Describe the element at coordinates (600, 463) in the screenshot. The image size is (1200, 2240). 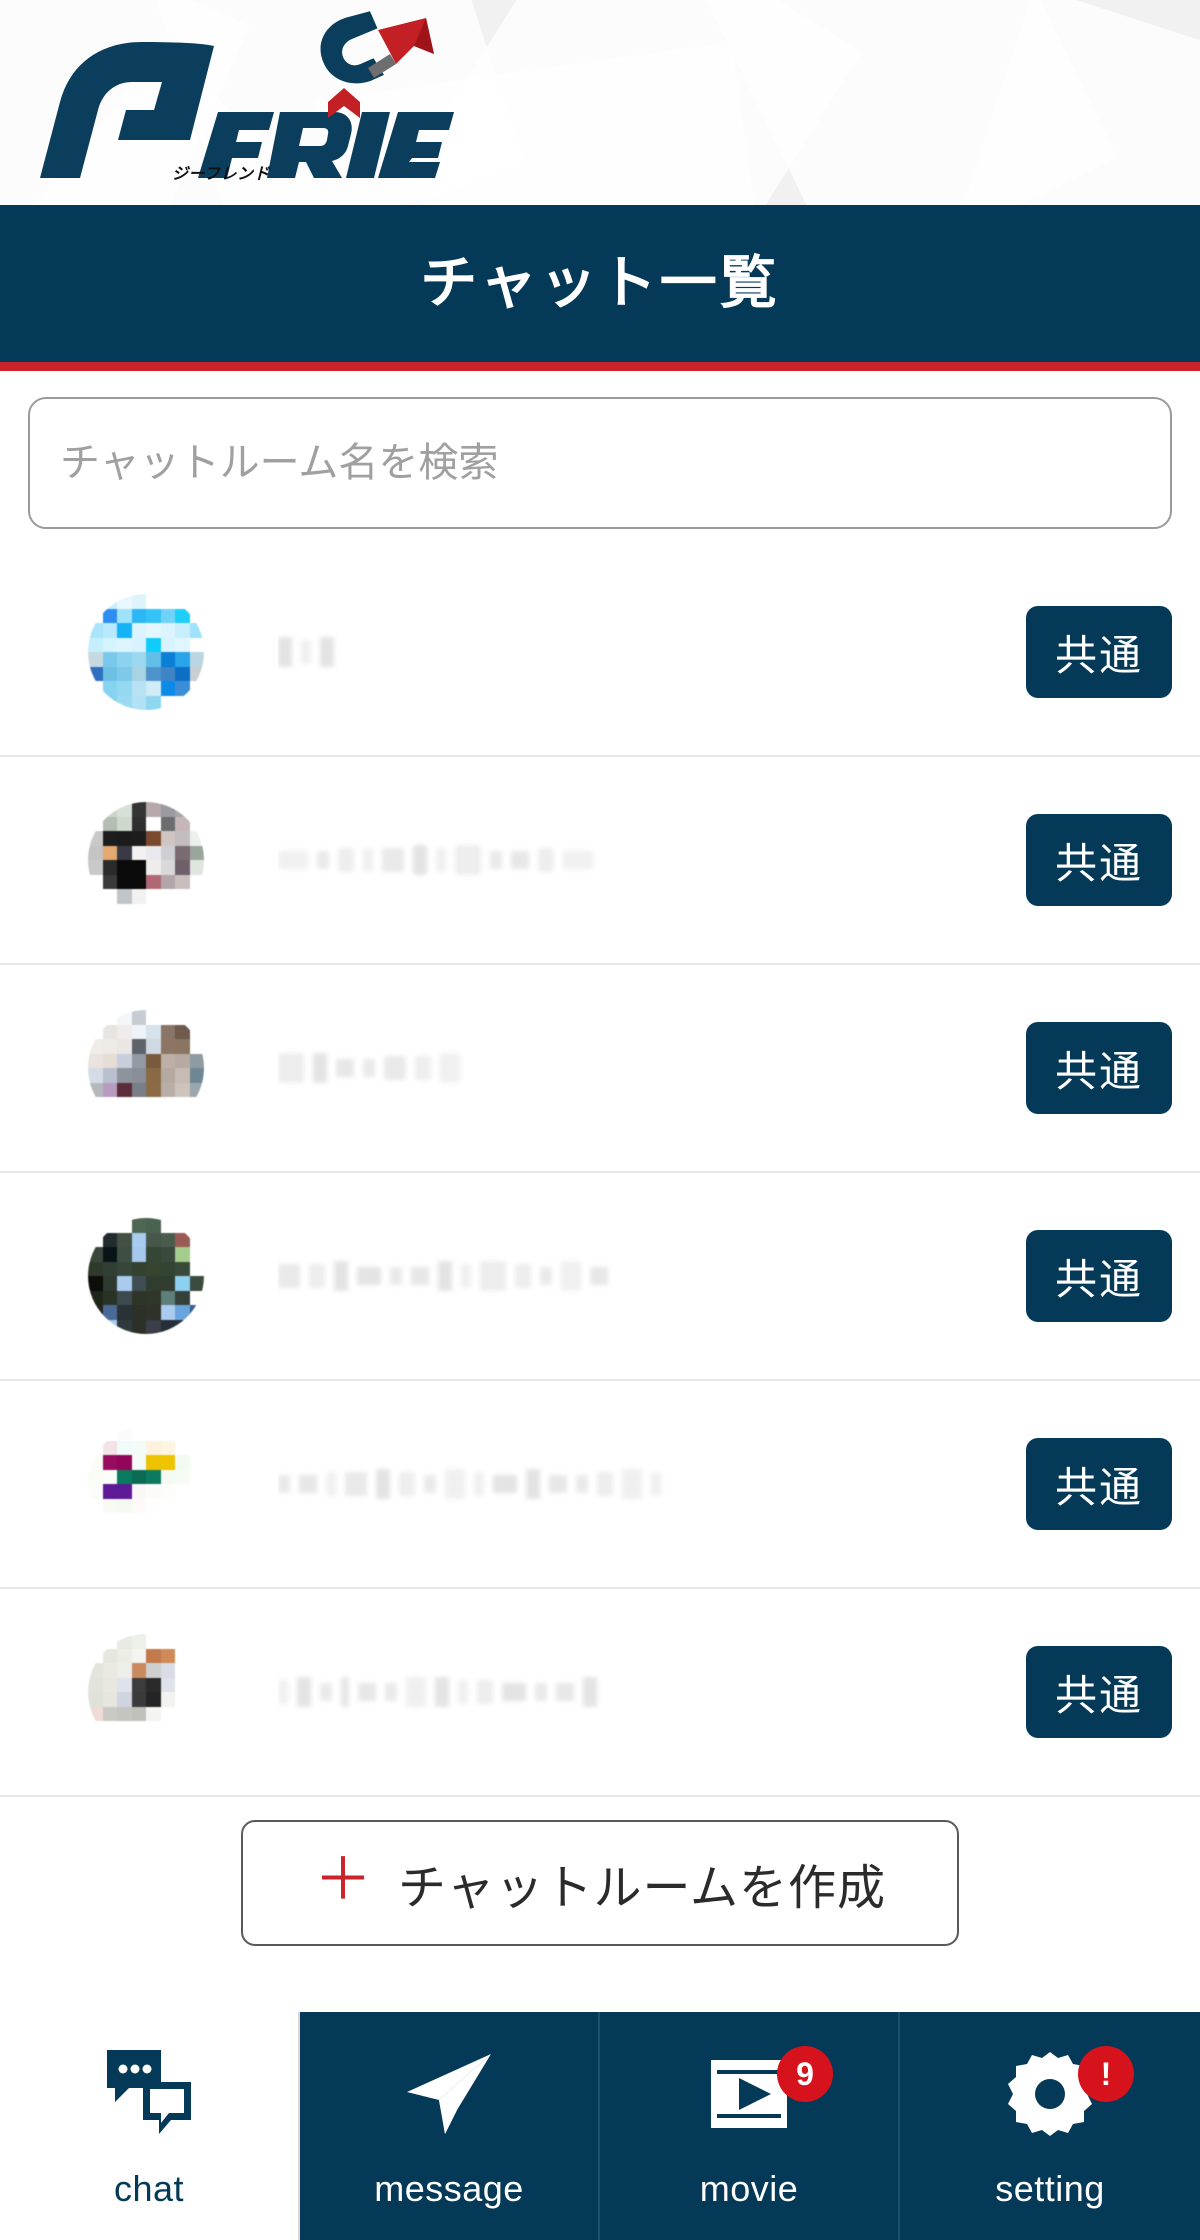
I see `search-input` at that location.